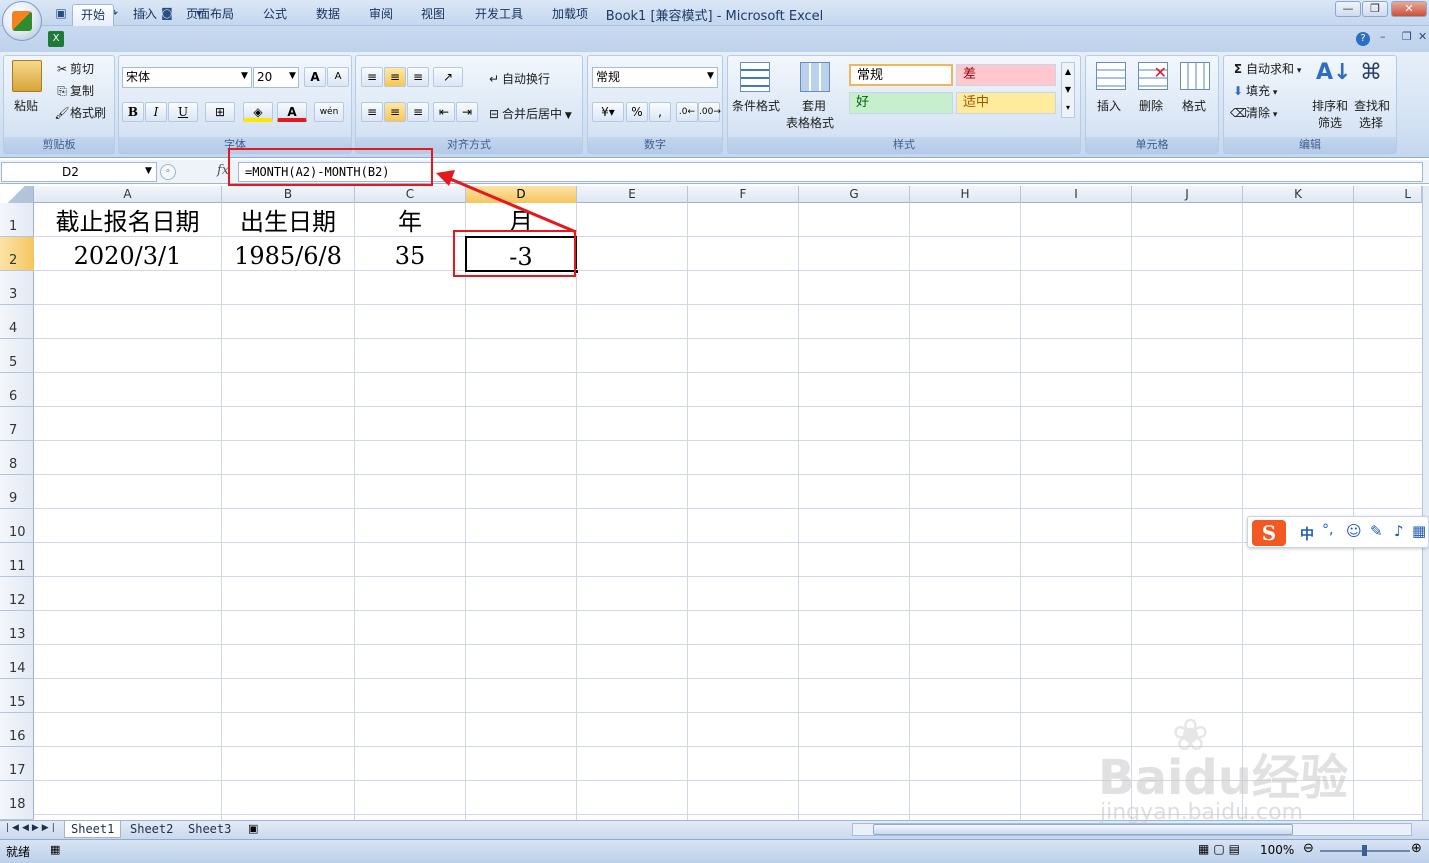 The height and width of the screenshot is (863, 1429). I want to click on zoom-slider-thumb, so click(1364, 850).